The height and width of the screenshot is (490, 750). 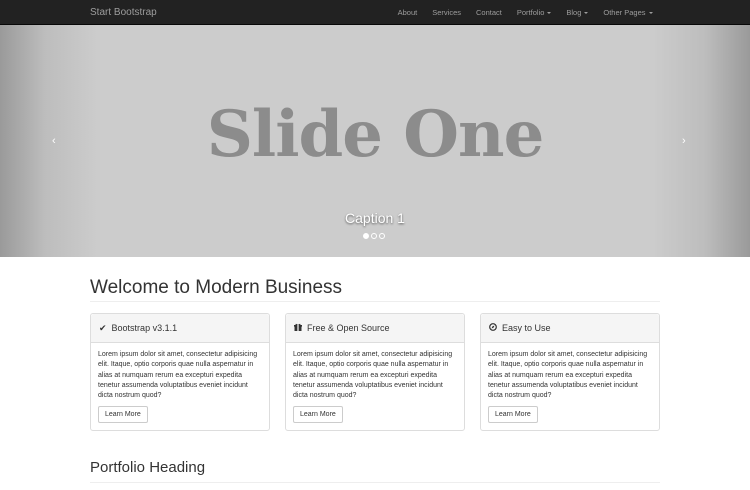 I want to click on nav-item-blog: Blog, so click(x=577, y=12).